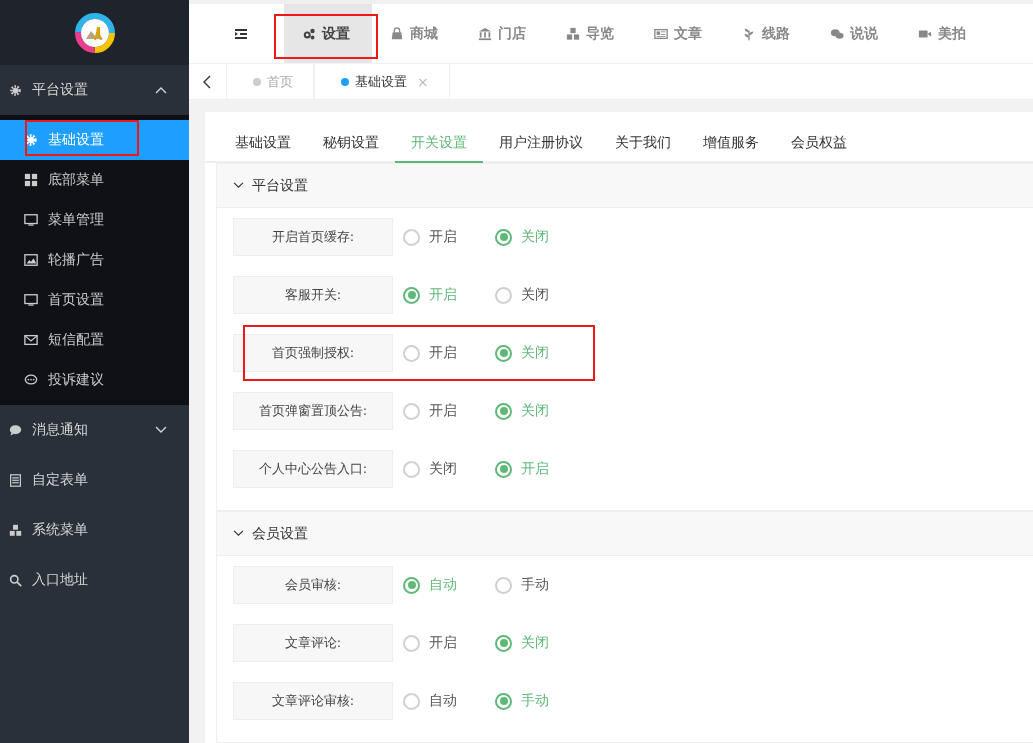 The width and height of the screenshot is (1033, 743). What do you see at coordinates (94, 480) in the screenshot?
I see `sidebar-group: 自定表单` at bounding box center [94, 480].